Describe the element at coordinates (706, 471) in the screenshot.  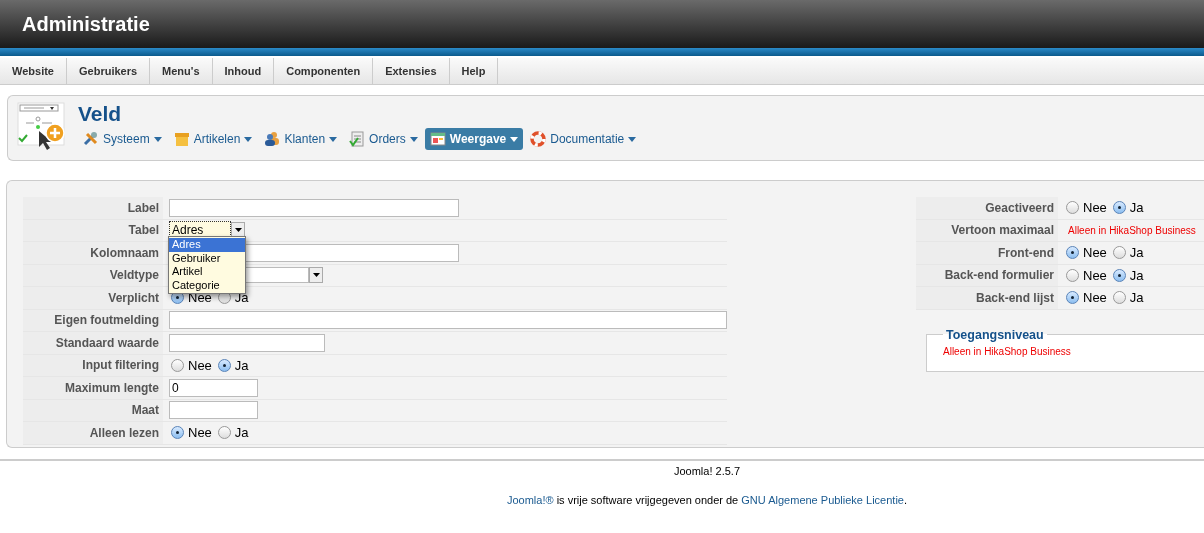
I see `version-text: Joomla! 2.5.7` at that location.